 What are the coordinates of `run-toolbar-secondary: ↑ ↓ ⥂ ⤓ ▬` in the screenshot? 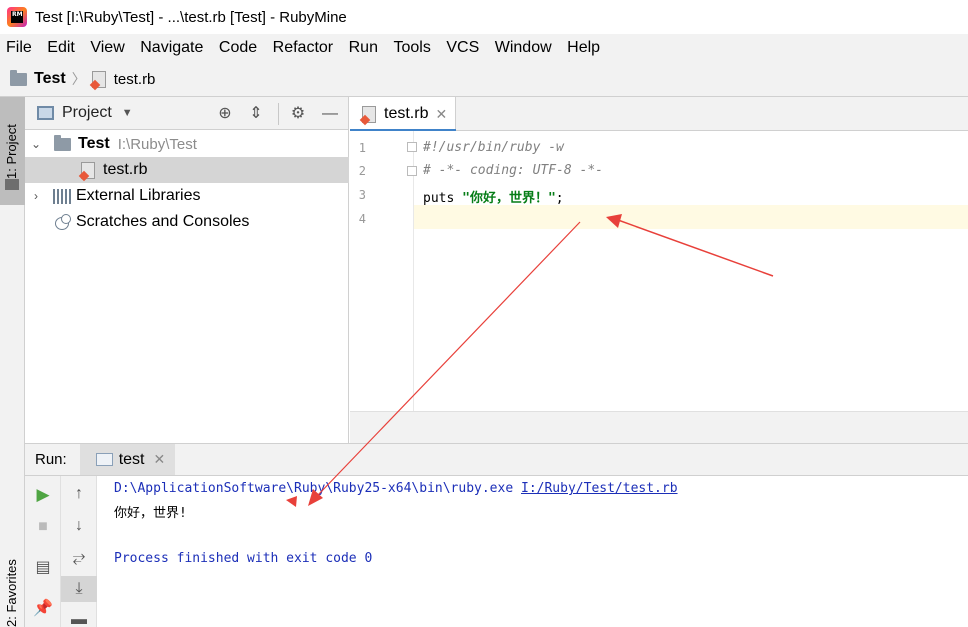 It's located at (79, 551).